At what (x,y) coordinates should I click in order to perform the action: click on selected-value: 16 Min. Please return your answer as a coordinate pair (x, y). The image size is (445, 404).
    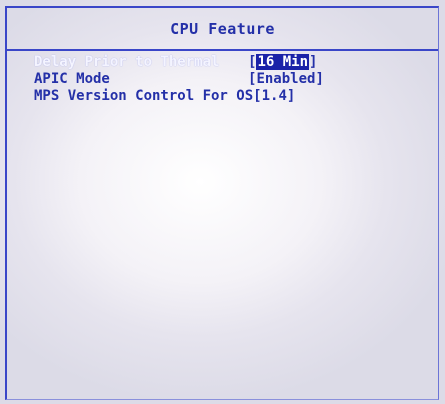
    Looking at the image, I should click on (283, 62).